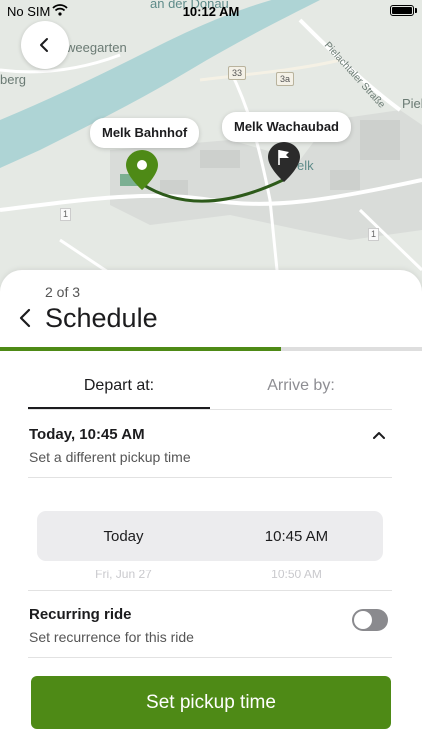 This screenshot has height=750, width=422. I want to click on road-shield-33: 33, so click(237, 73).